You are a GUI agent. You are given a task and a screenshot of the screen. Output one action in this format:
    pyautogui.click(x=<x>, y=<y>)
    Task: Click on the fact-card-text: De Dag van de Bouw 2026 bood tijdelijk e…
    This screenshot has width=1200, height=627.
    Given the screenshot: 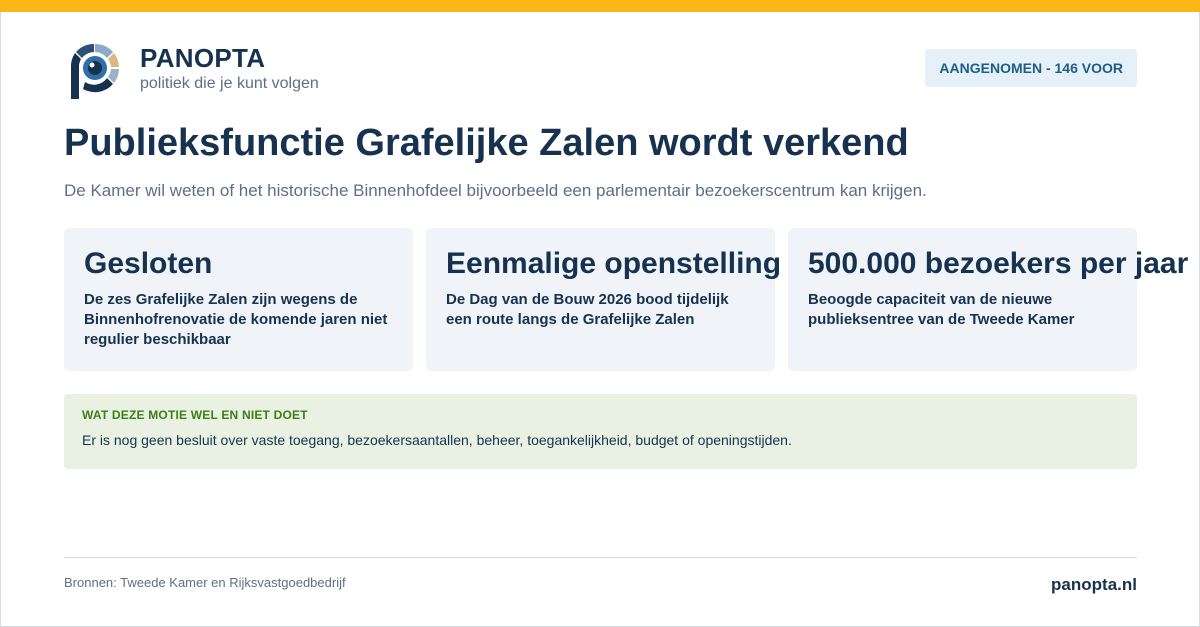 What is the action you would take?
    pyautogui.click(x=587, y=309)
    